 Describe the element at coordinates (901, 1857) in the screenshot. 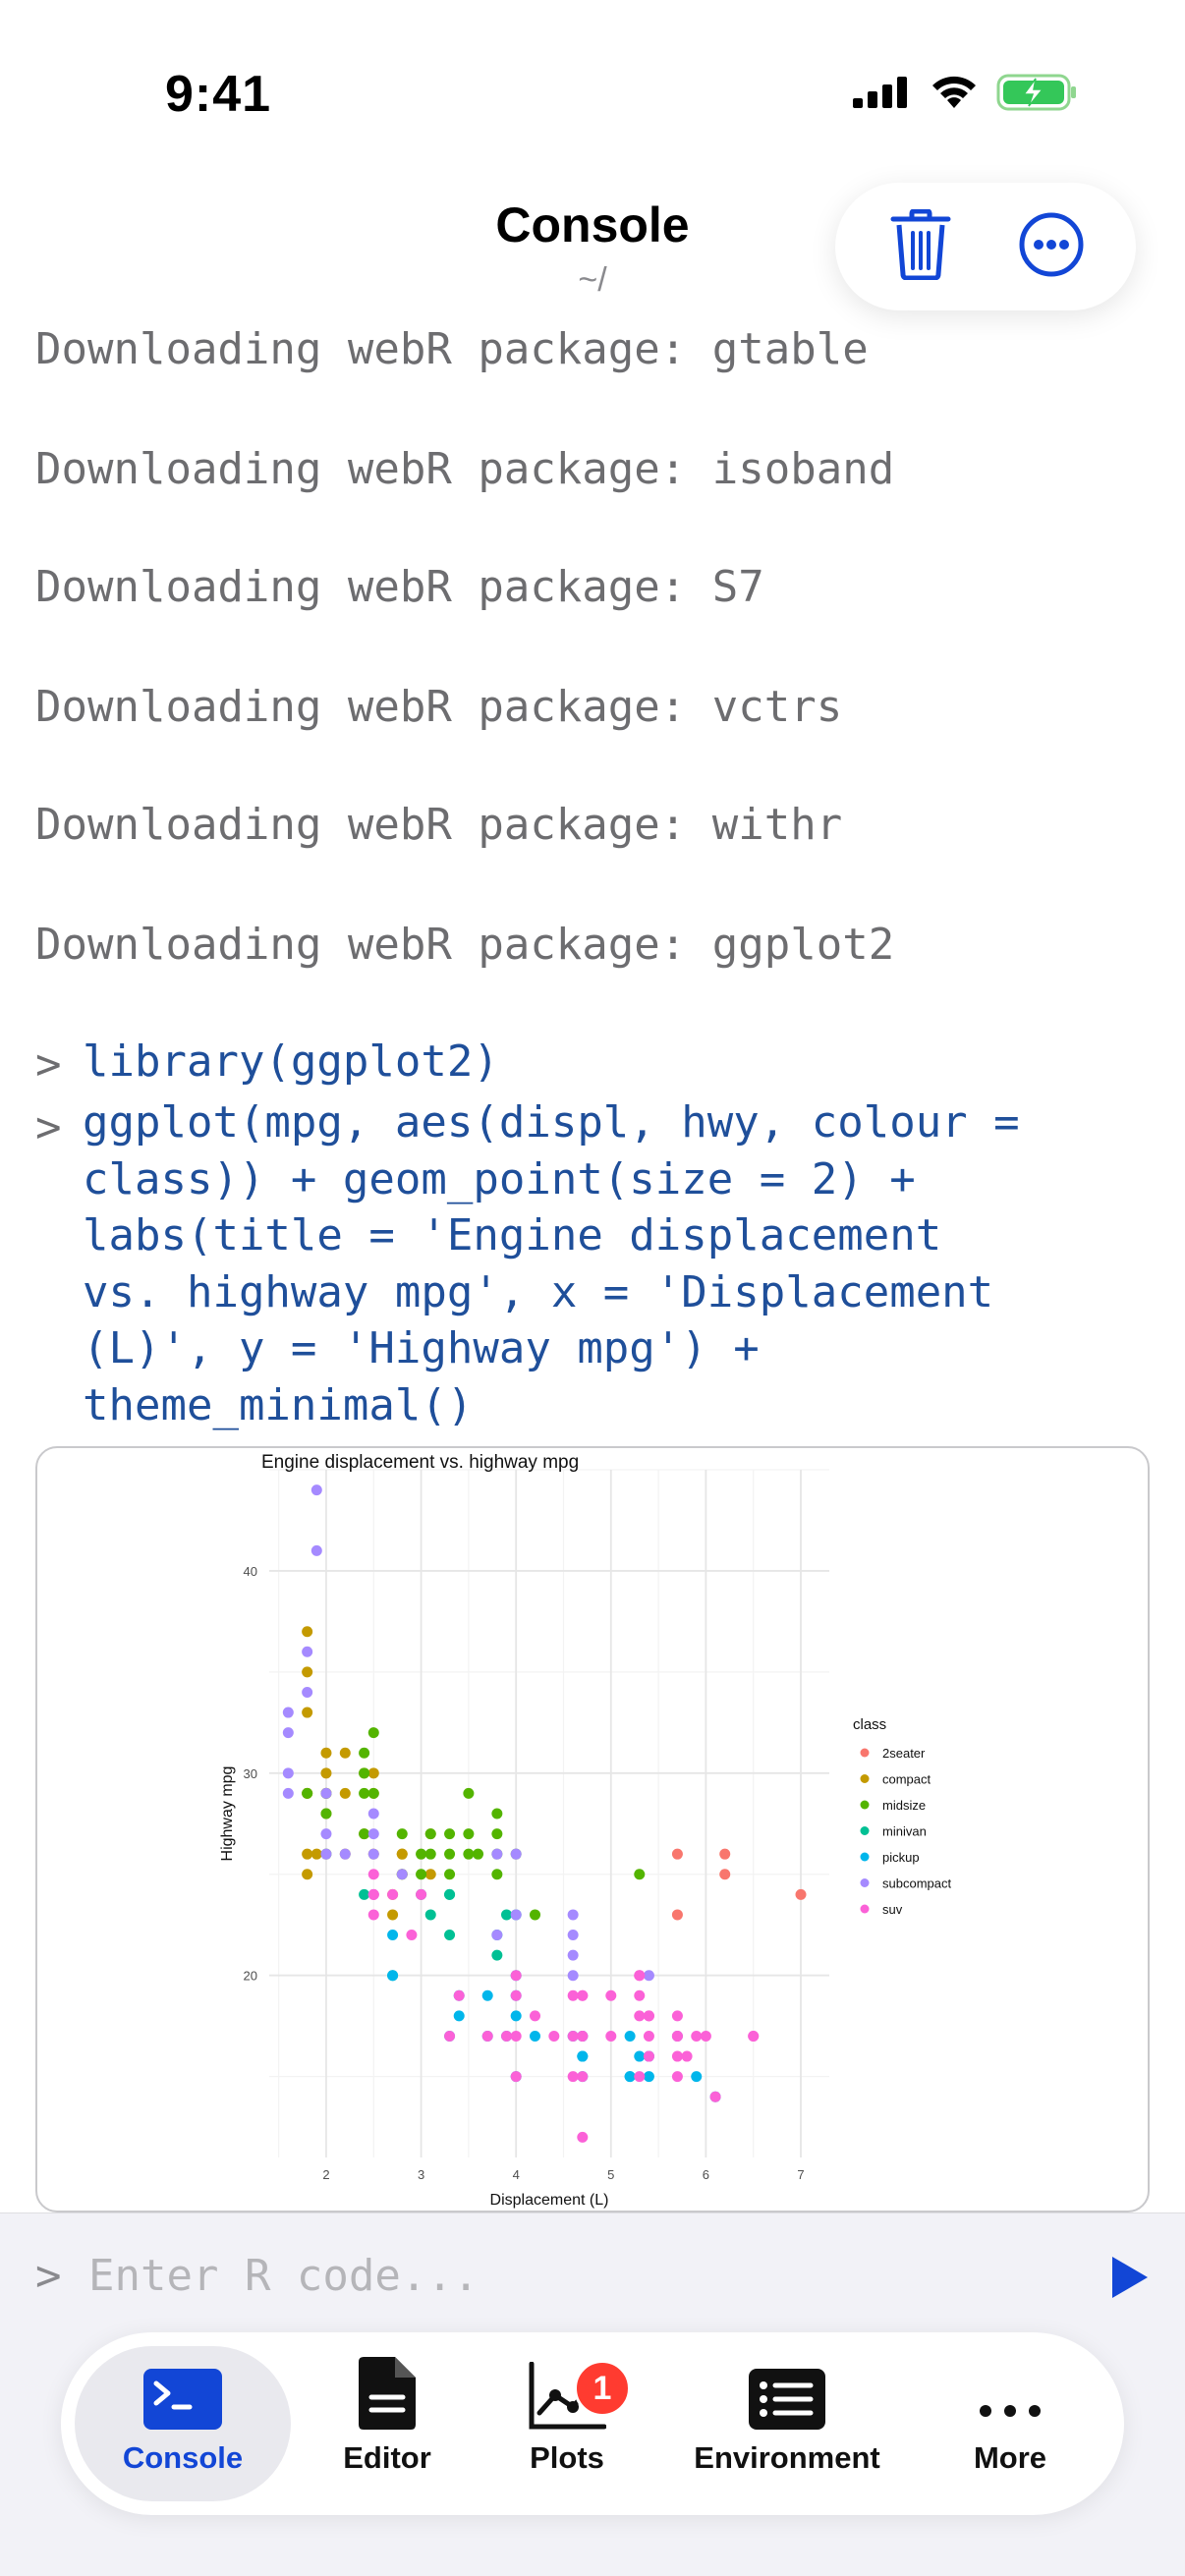

I see `legend-label: pickup` at that location.